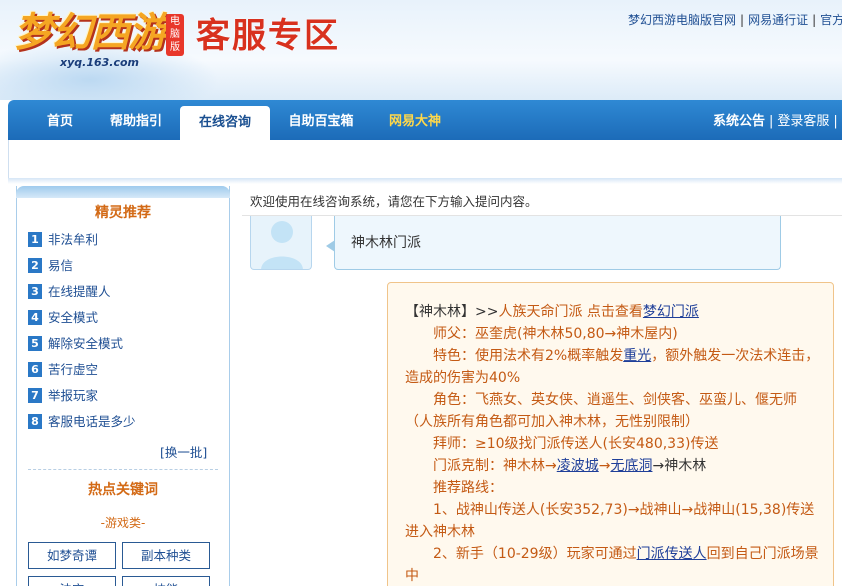 This screenshot has height=586, width=842. Describe the element at coordinates (35, 421) in the screenshot. I see `item-number-badge: 8` at that location.